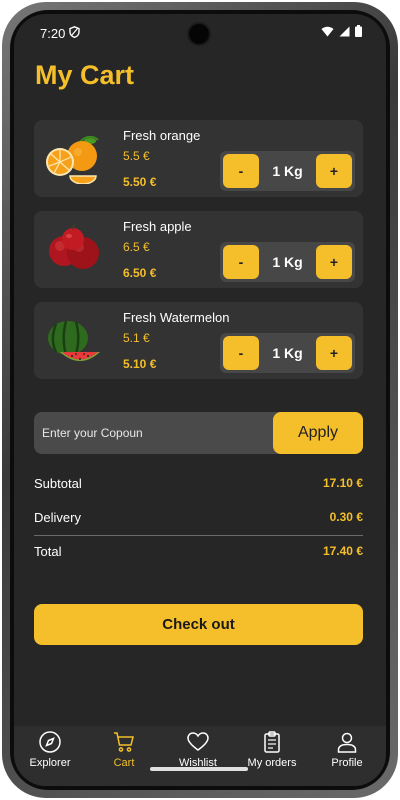  I want to click on bottom-nav: Explorer Cart Wishlist My orders Profile, so click(200, 756).